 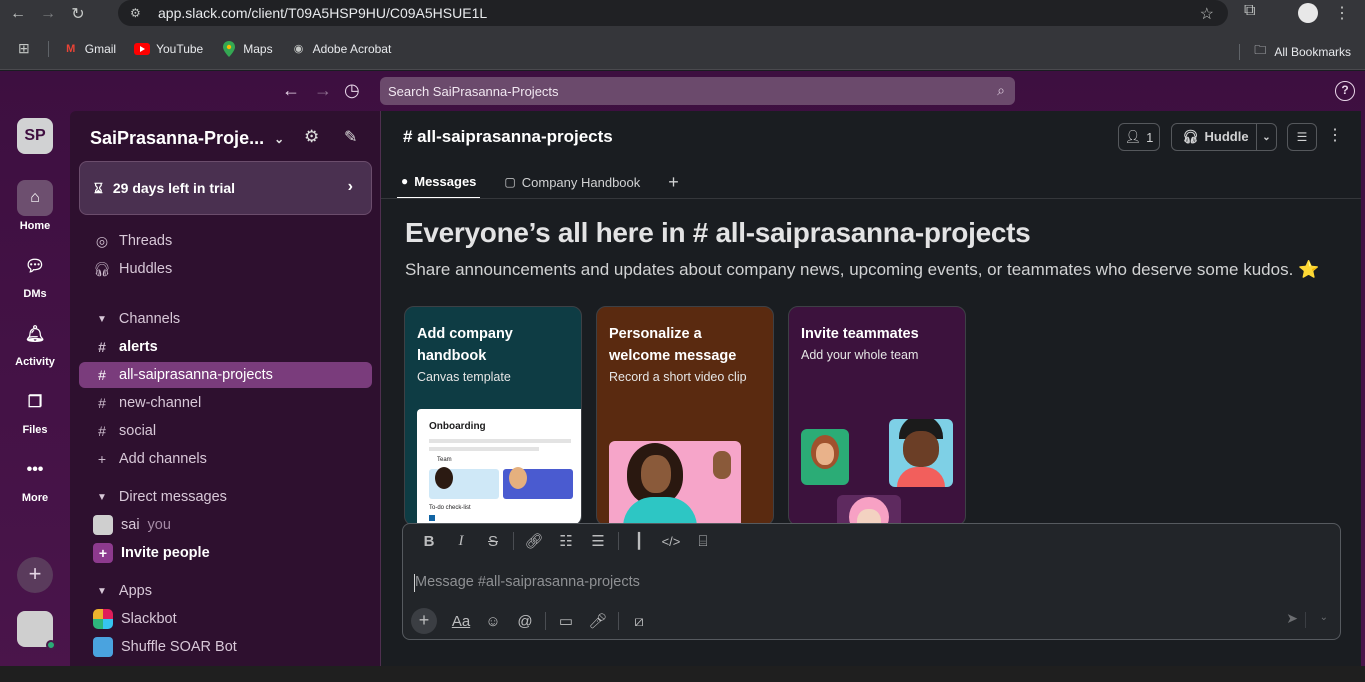 What do you see at coordinates (424, 621) in the screenshot?
I see `attach-plus-icon: +` at bounding box center [424, 621].